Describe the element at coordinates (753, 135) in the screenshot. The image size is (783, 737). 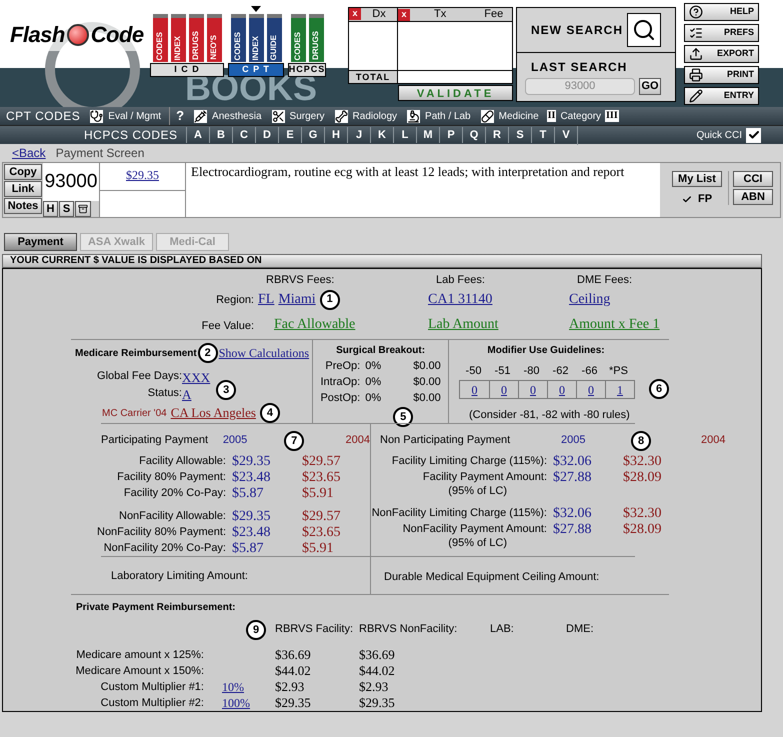
I see `quick-cci-checkbox` at that location.